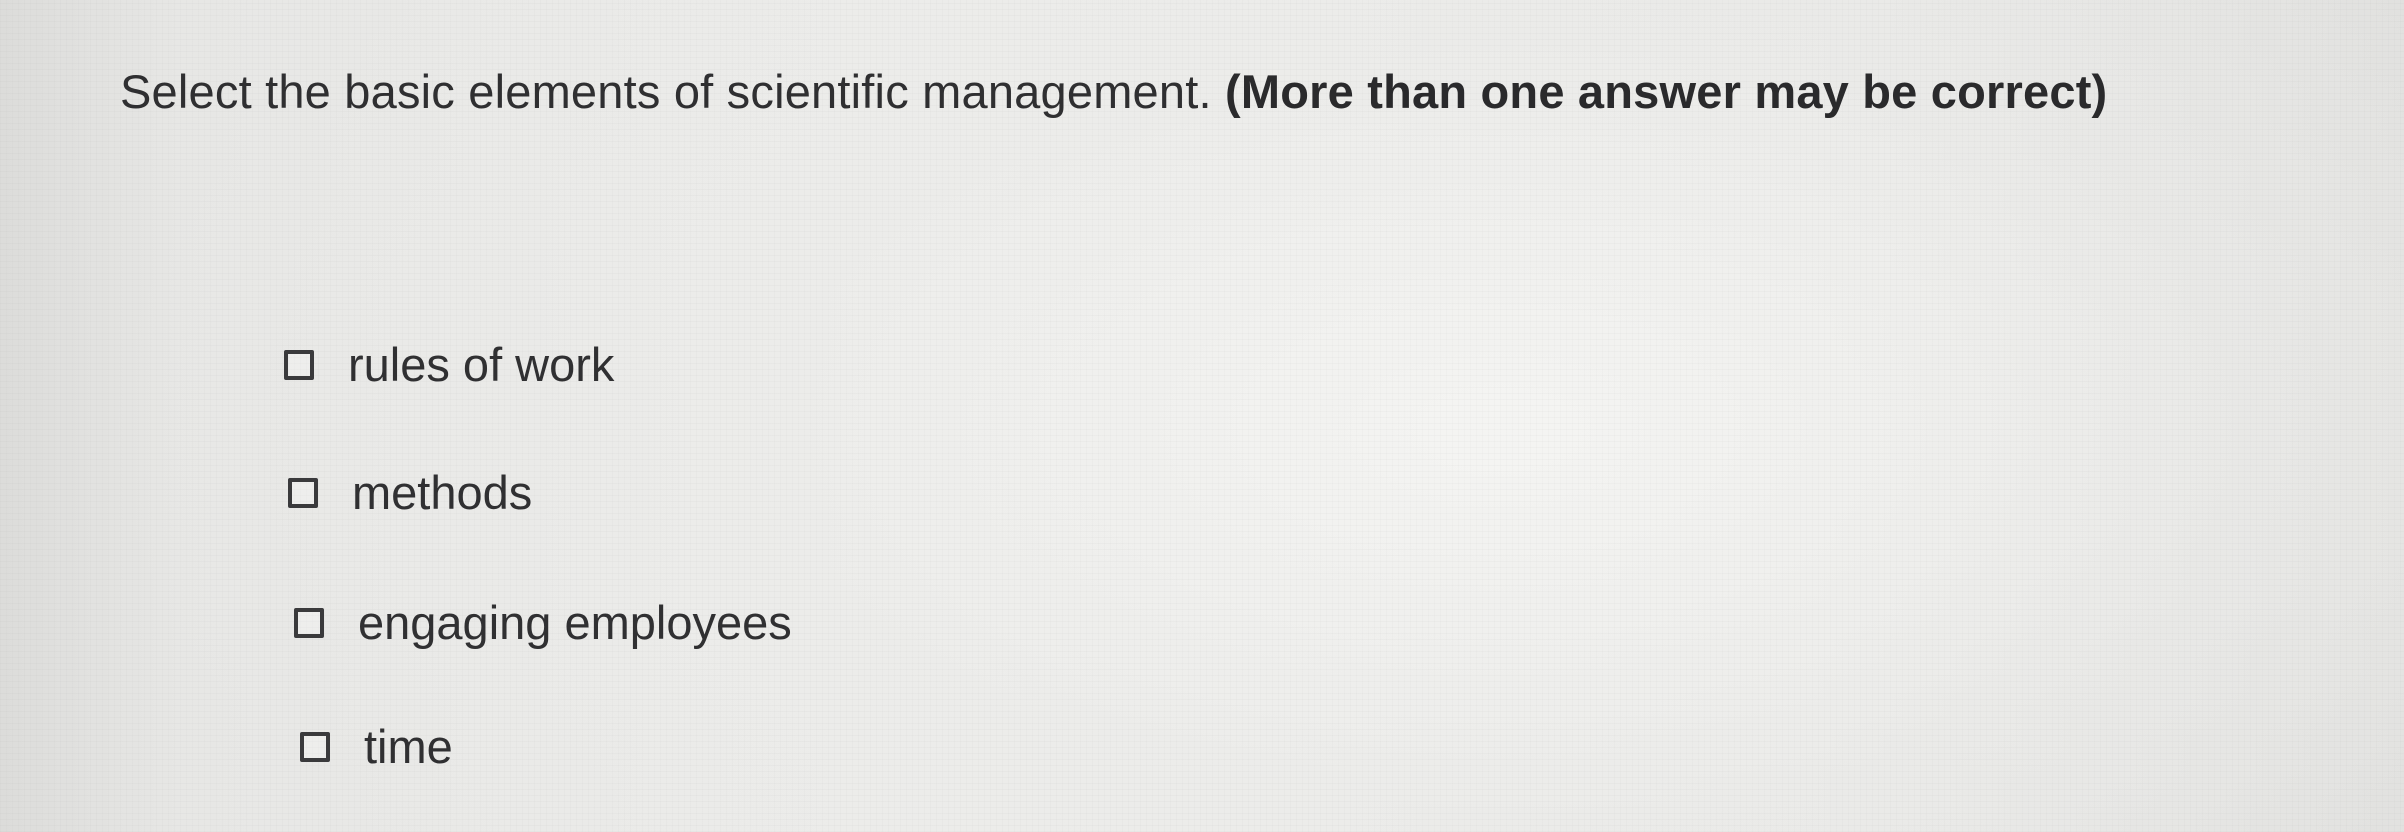 The width and height of the screenshot is (2404, 832). I want to click on option-label: time, so click(408, 747).